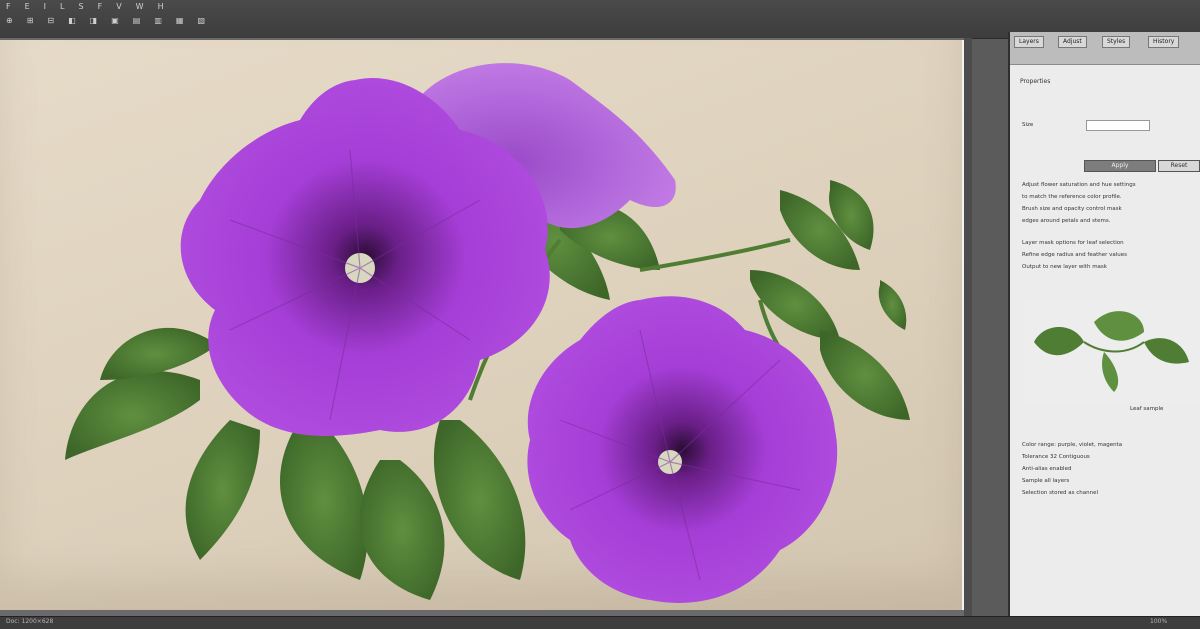 The height and width of the screenshot is (629, 1200). Describe the element at coordinates (62, 6) in the screenshot. I see `menu-item: L` at that location.